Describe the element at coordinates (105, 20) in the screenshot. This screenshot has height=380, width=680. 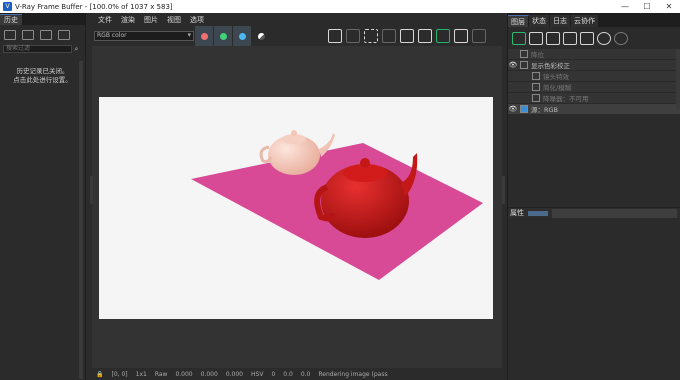
I see `menu-file: 文件` at that location.